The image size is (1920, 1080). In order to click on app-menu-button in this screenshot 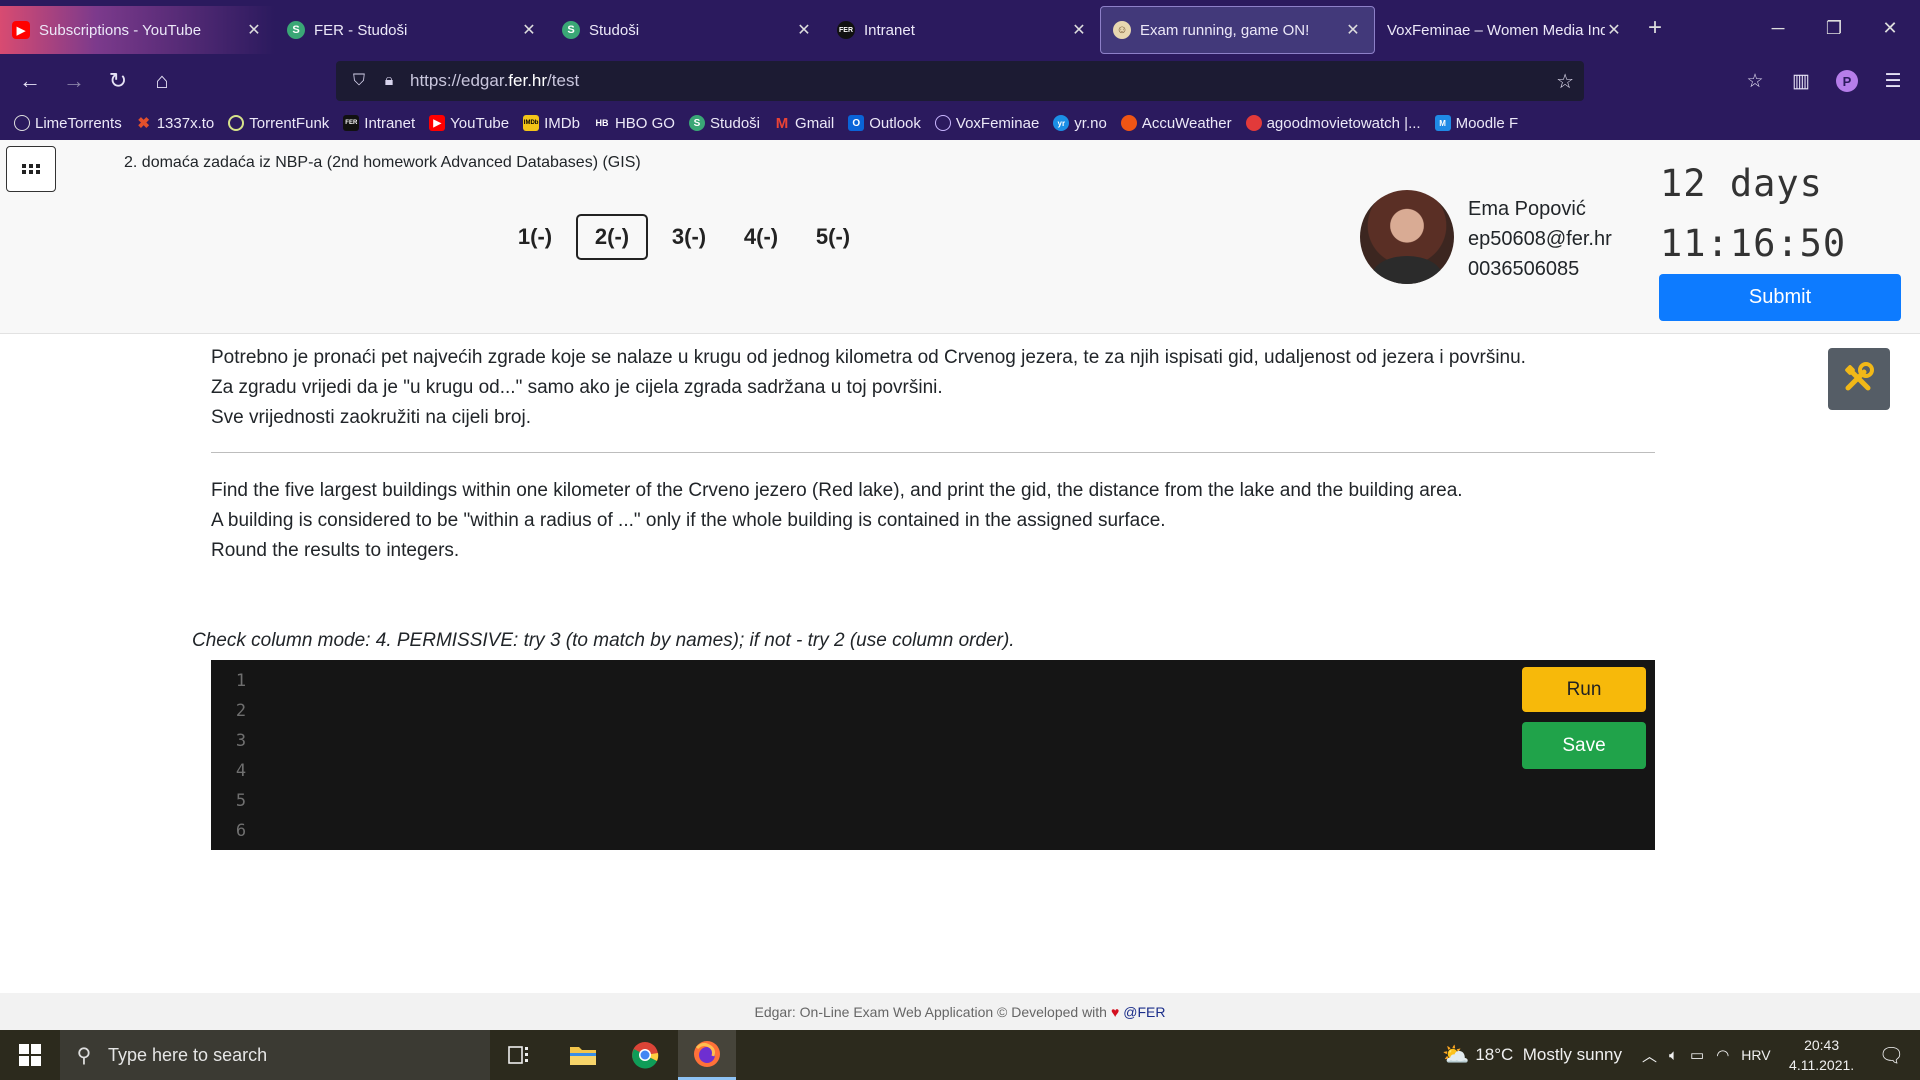, I will do `click(31, 169)`.